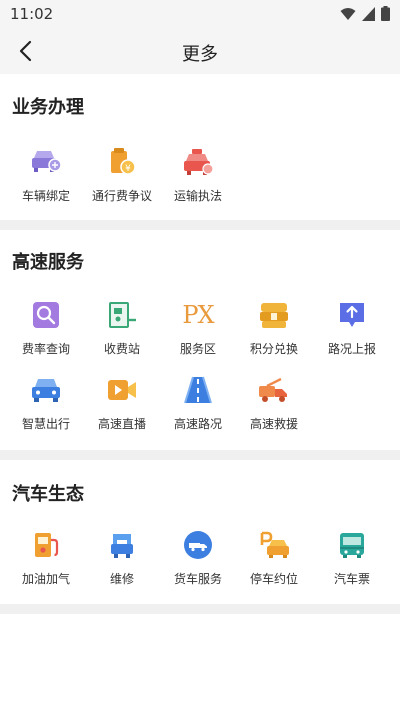  I want to click on grid-item-transport-enforcement: 运输执法, so click(198, 178).